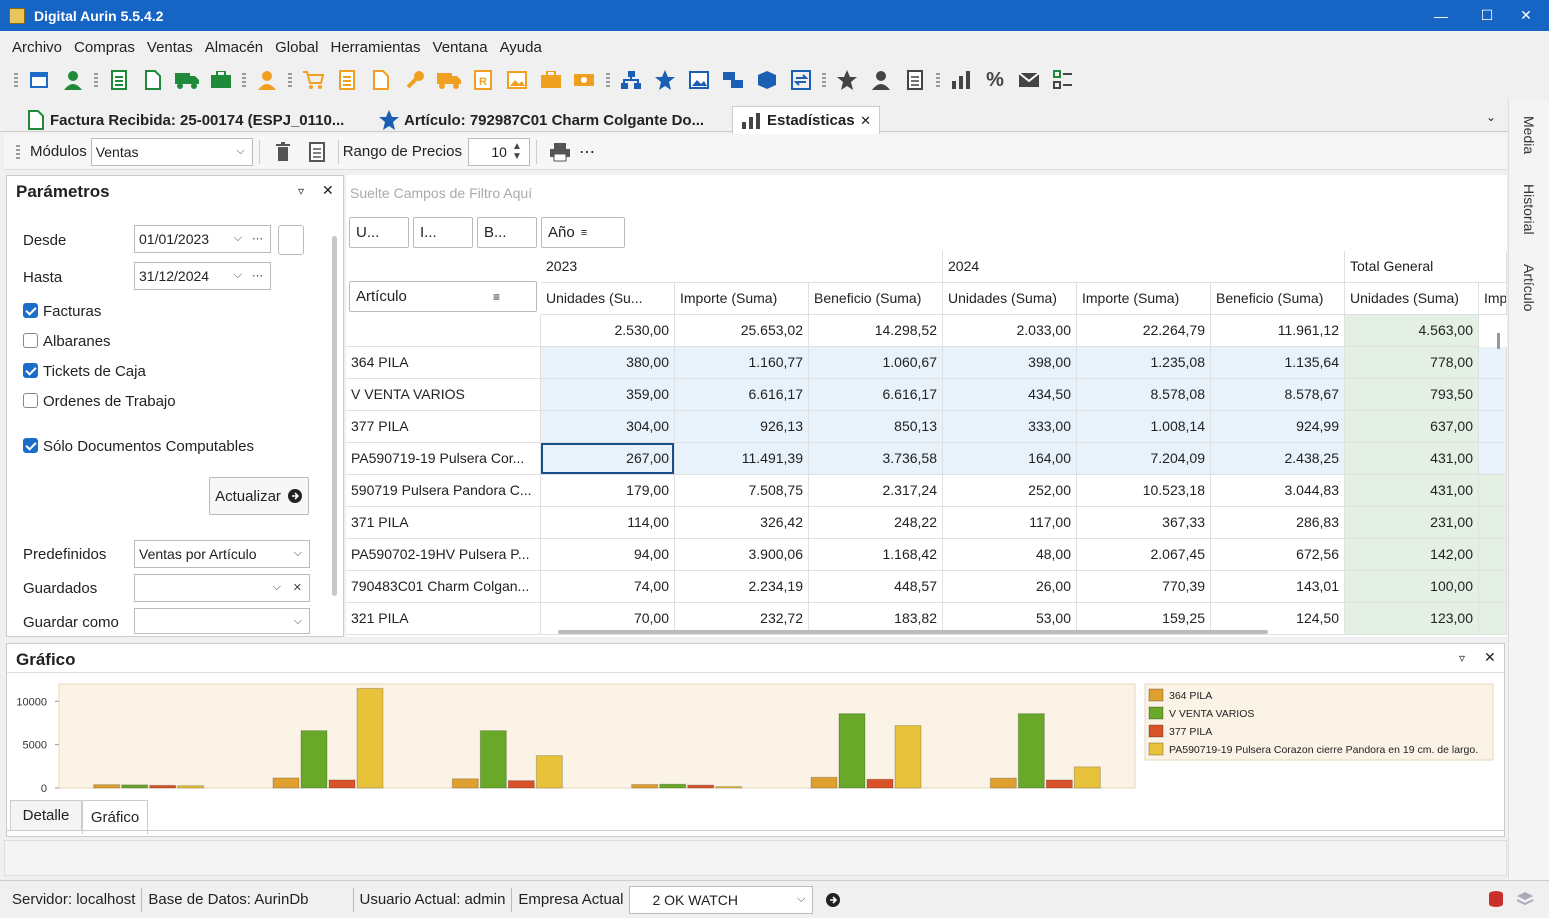  Describe the element at coordinates (202, 239) in the screenshot. I see `desde-date-field: 01/01/2023 ⌵ ⋯` at that location.